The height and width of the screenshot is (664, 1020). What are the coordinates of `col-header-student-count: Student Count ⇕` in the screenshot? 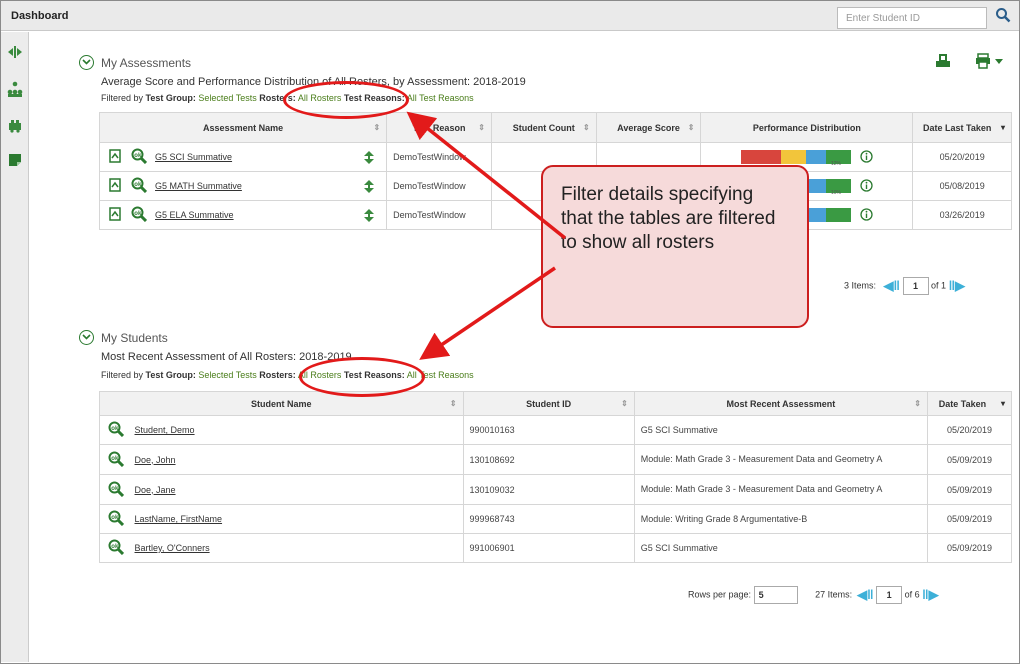 It's located at (543, 127).